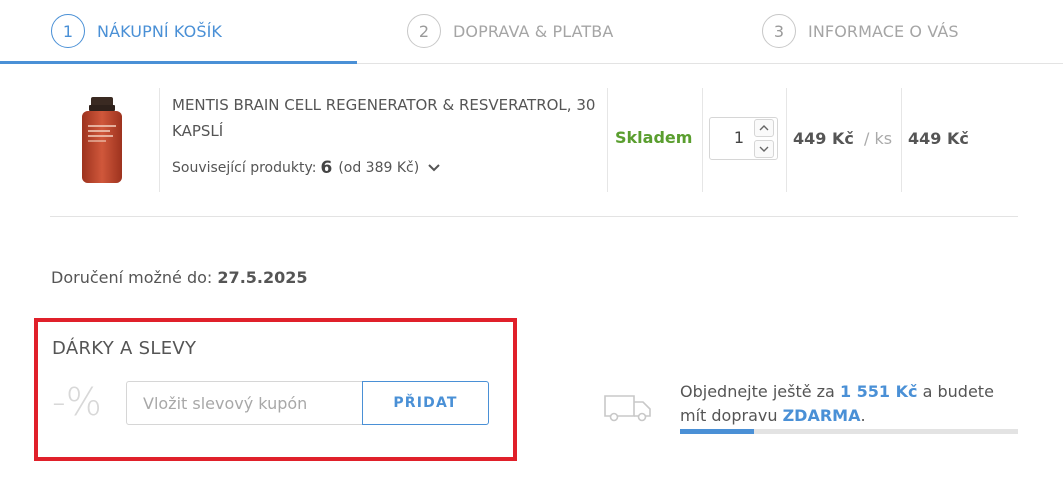 The image size is (1063, 483). I want to click on chevron-up-icon, so click(764, 128).